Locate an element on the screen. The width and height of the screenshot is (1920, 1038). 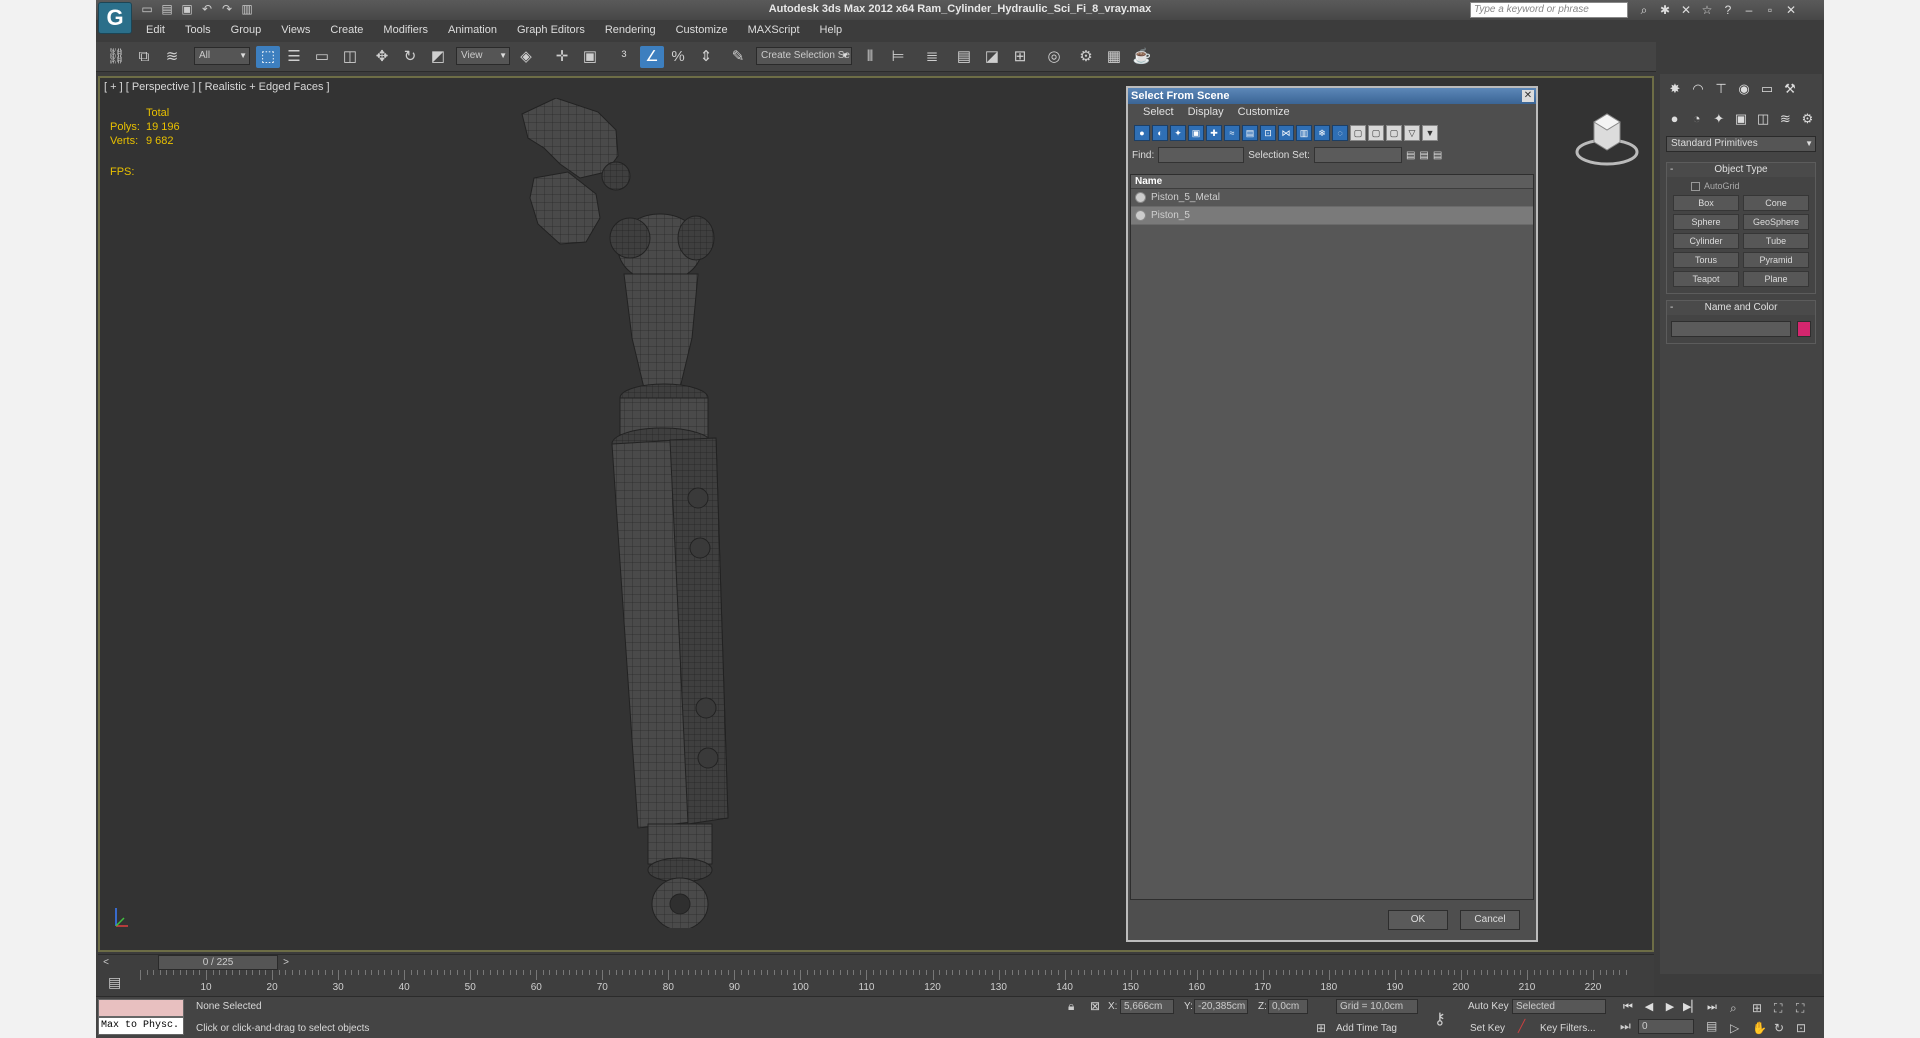
object-type-title: Object Type is located at coordinates (1741, 170).